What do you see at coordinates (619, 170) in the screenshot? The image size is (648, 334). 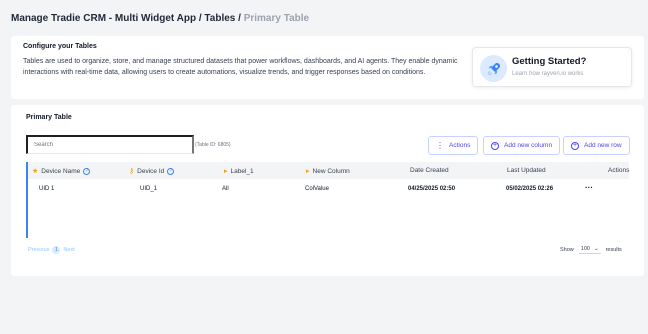 I see `column-header-actions: Actions` at bounding box center [619, 170].